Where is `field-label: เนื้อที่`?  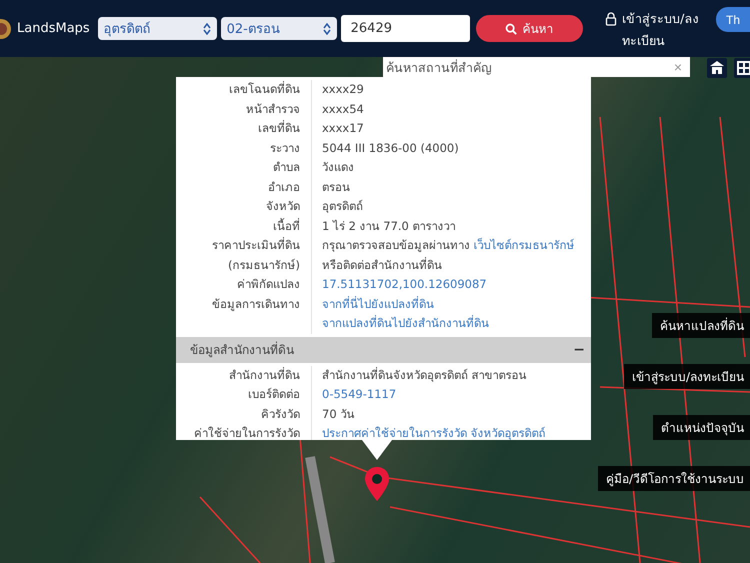
field-label: เนื้อที่ is located at coordinates (244, 226).